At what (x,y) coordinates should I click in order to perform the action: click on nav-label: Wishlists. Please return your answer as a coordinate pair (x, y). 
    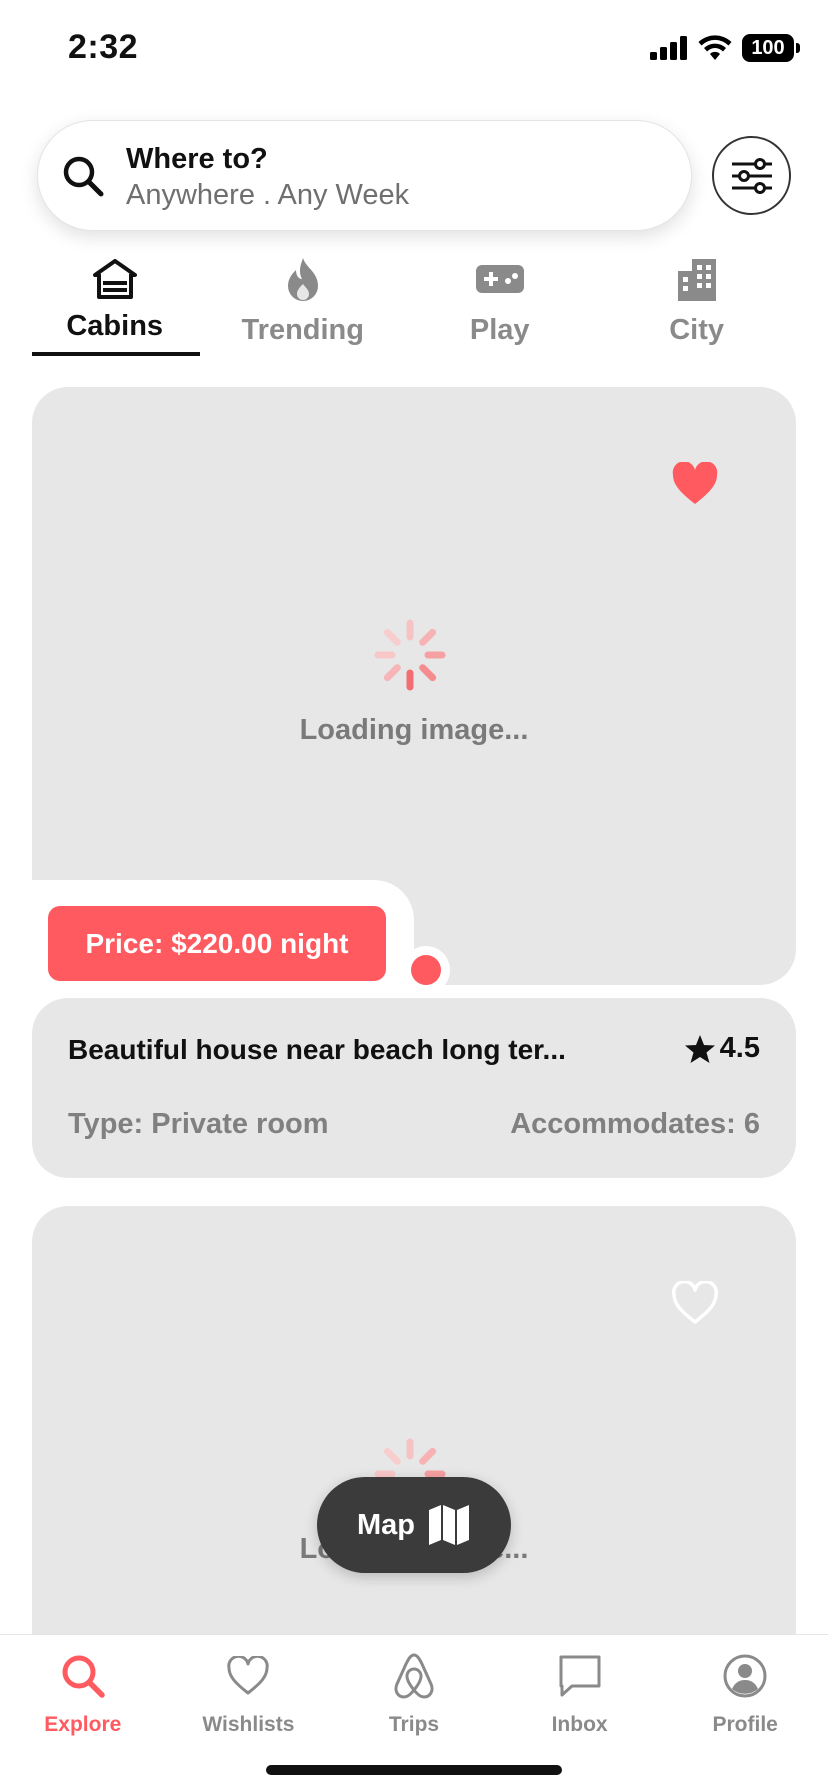
    Looking at the image, I should click on (248, 1724).